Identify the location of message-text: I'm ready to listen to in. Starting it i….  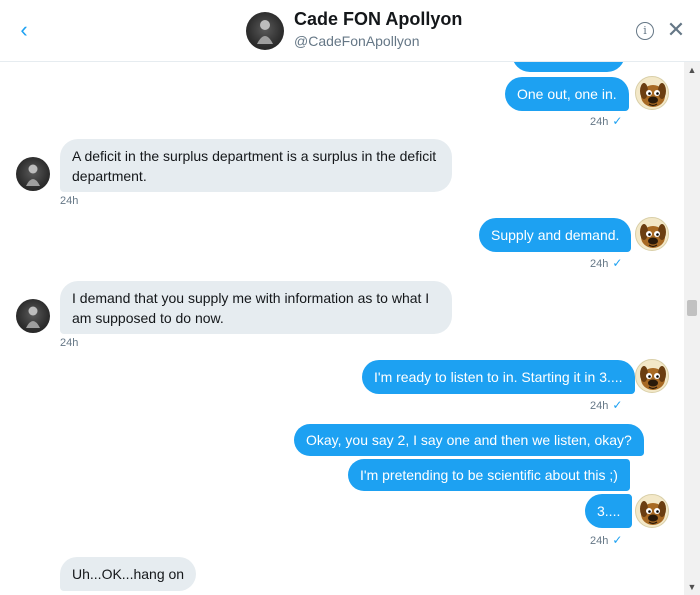
(498, 377).